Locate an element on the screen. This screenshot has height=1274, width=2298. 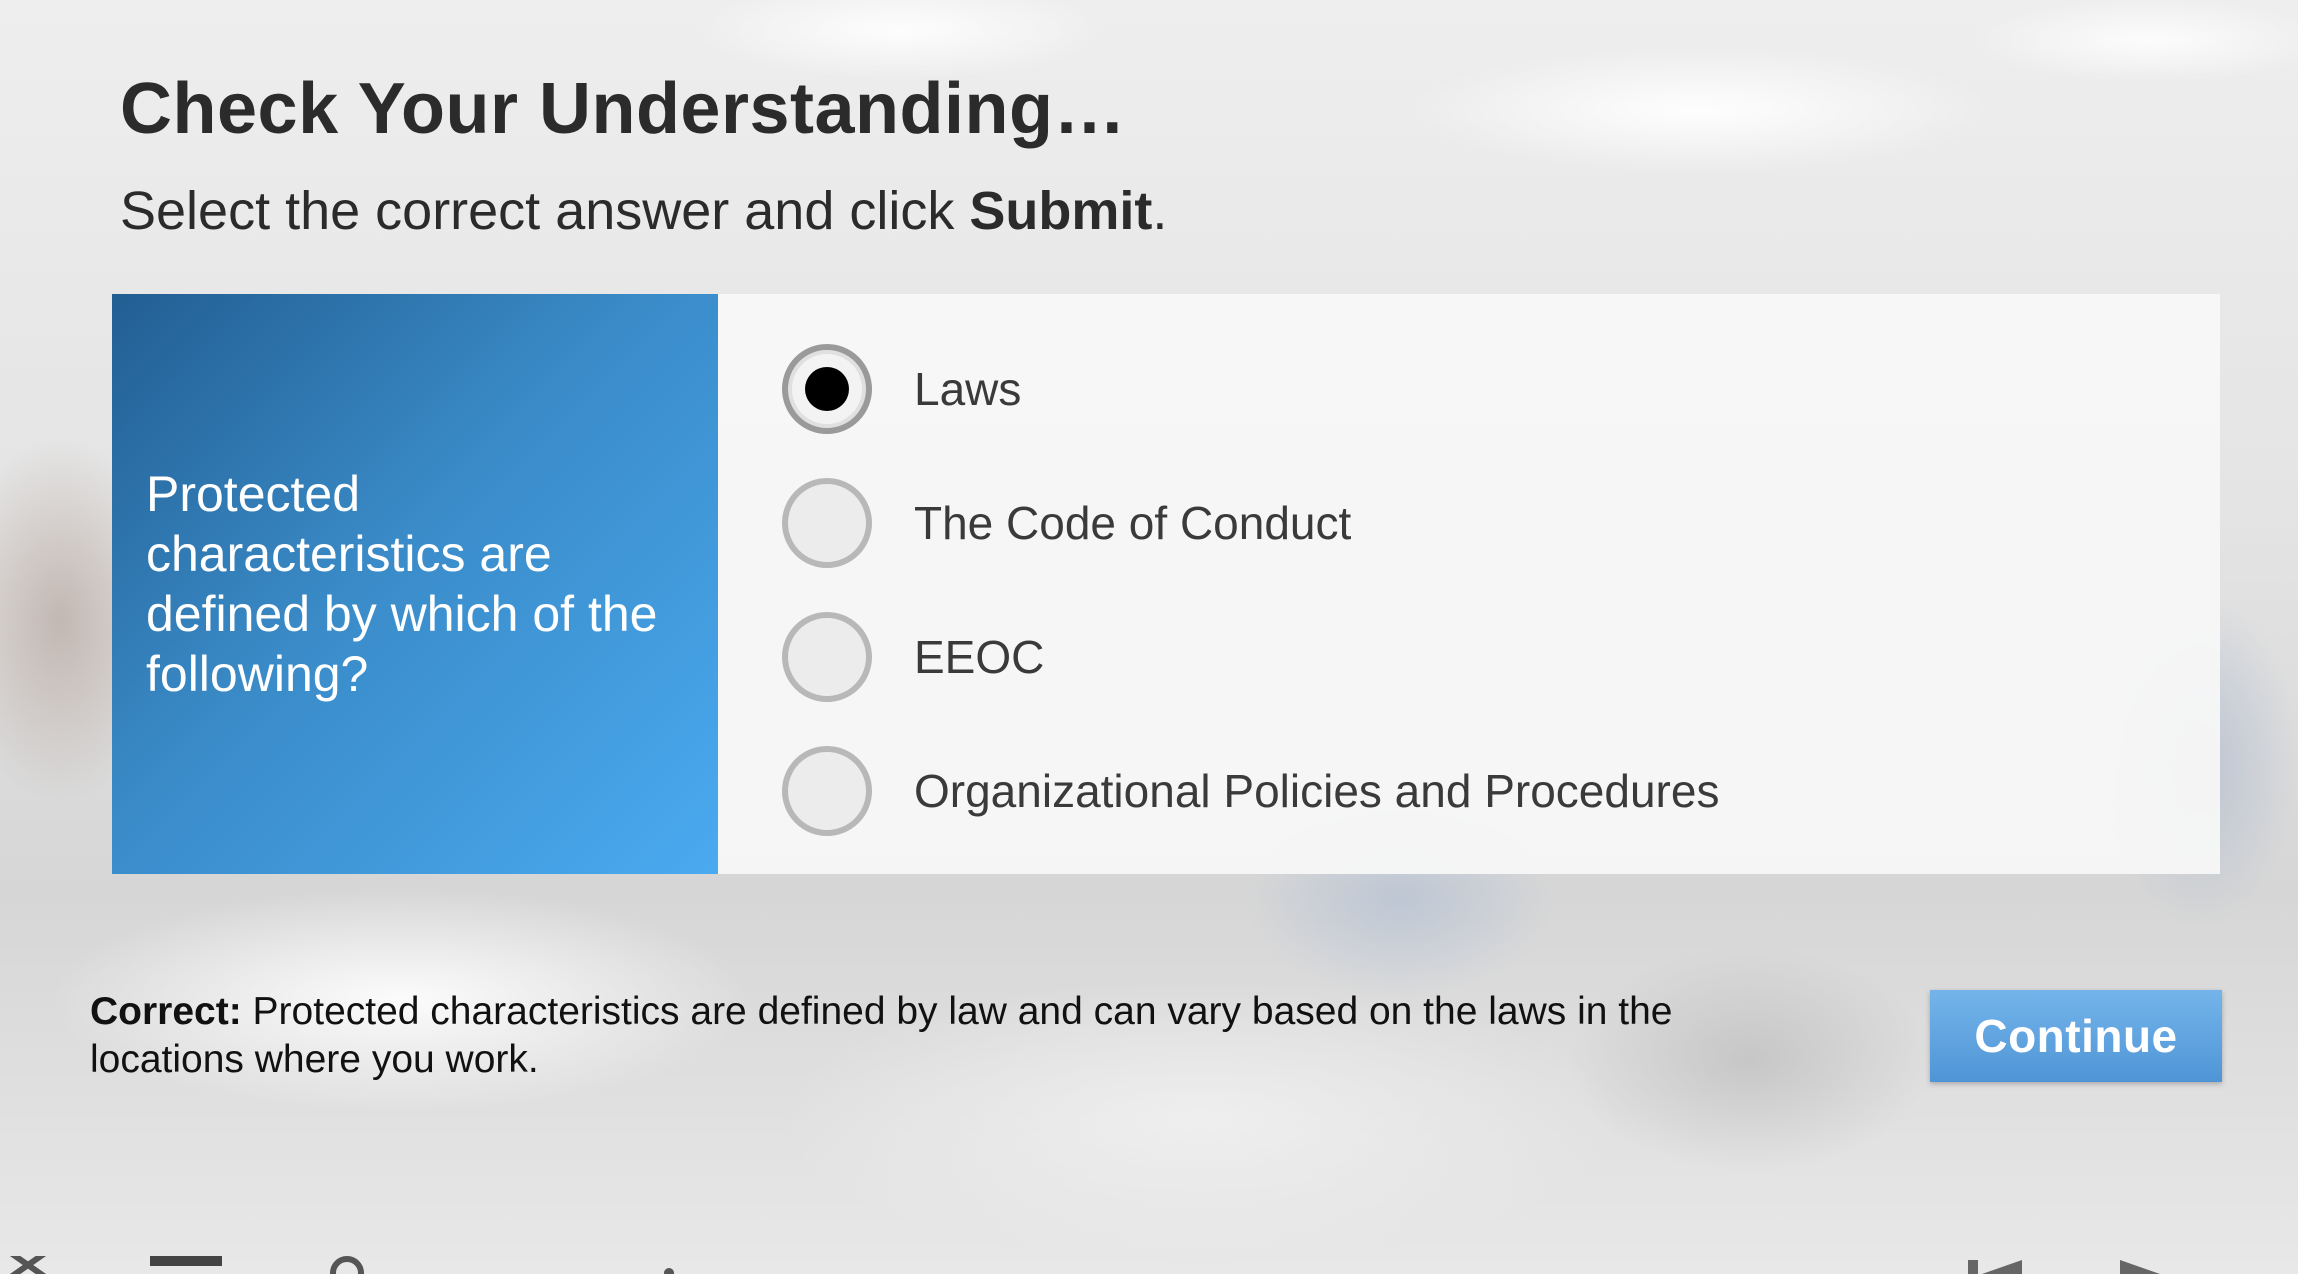
next-icon is located at coordinates (2145, 1265).